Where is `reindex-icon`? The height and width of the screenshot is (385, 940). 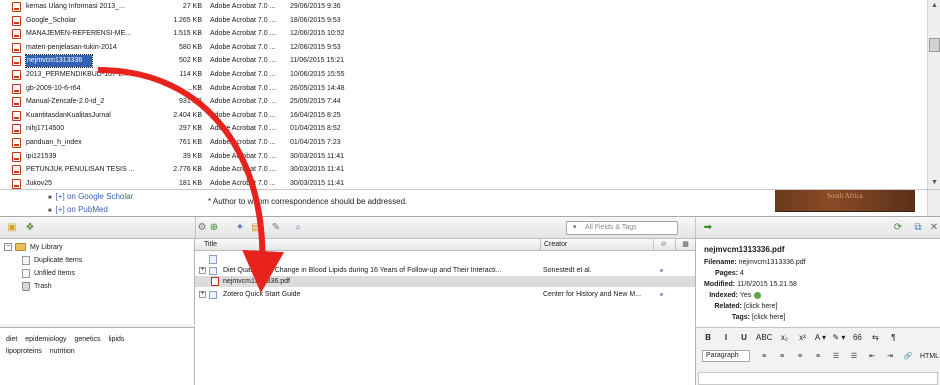 reindex-icon is located at coordinates (758, 295).